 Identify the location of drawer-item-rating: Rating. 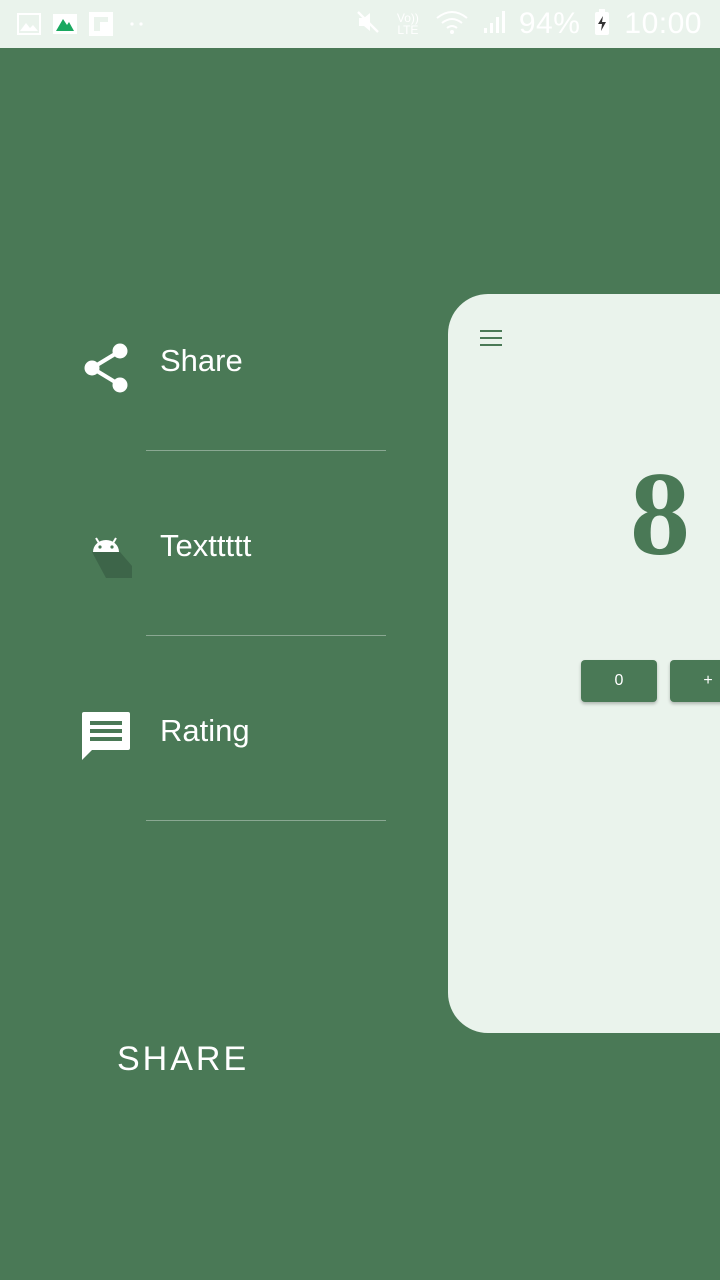
(220, 737).